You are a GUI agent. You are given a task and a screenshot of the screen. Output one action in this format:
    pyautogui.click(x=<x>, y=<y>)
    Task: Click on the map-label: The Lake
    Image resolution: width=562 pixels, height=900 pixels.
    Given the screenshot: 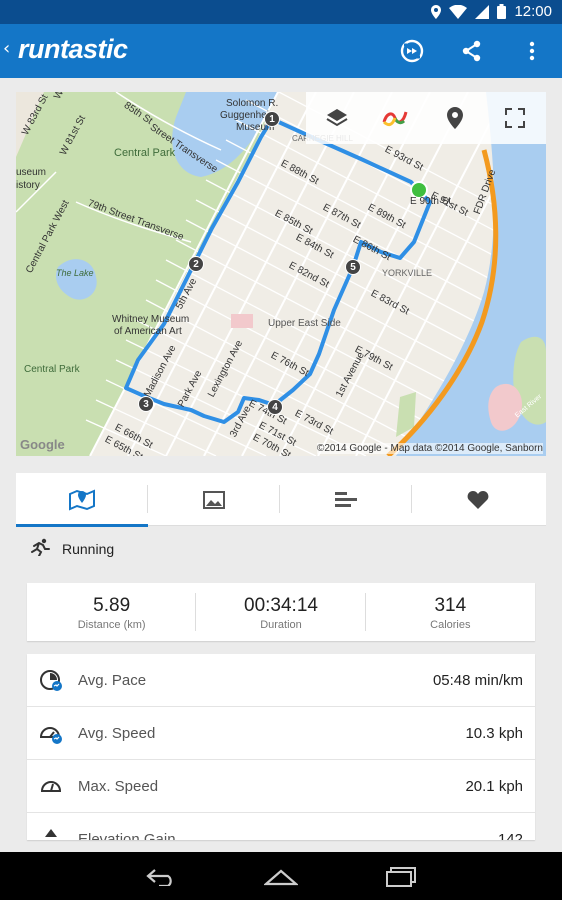 What is the action you would take?
    pyautogui.click(x=75, y=273)
    